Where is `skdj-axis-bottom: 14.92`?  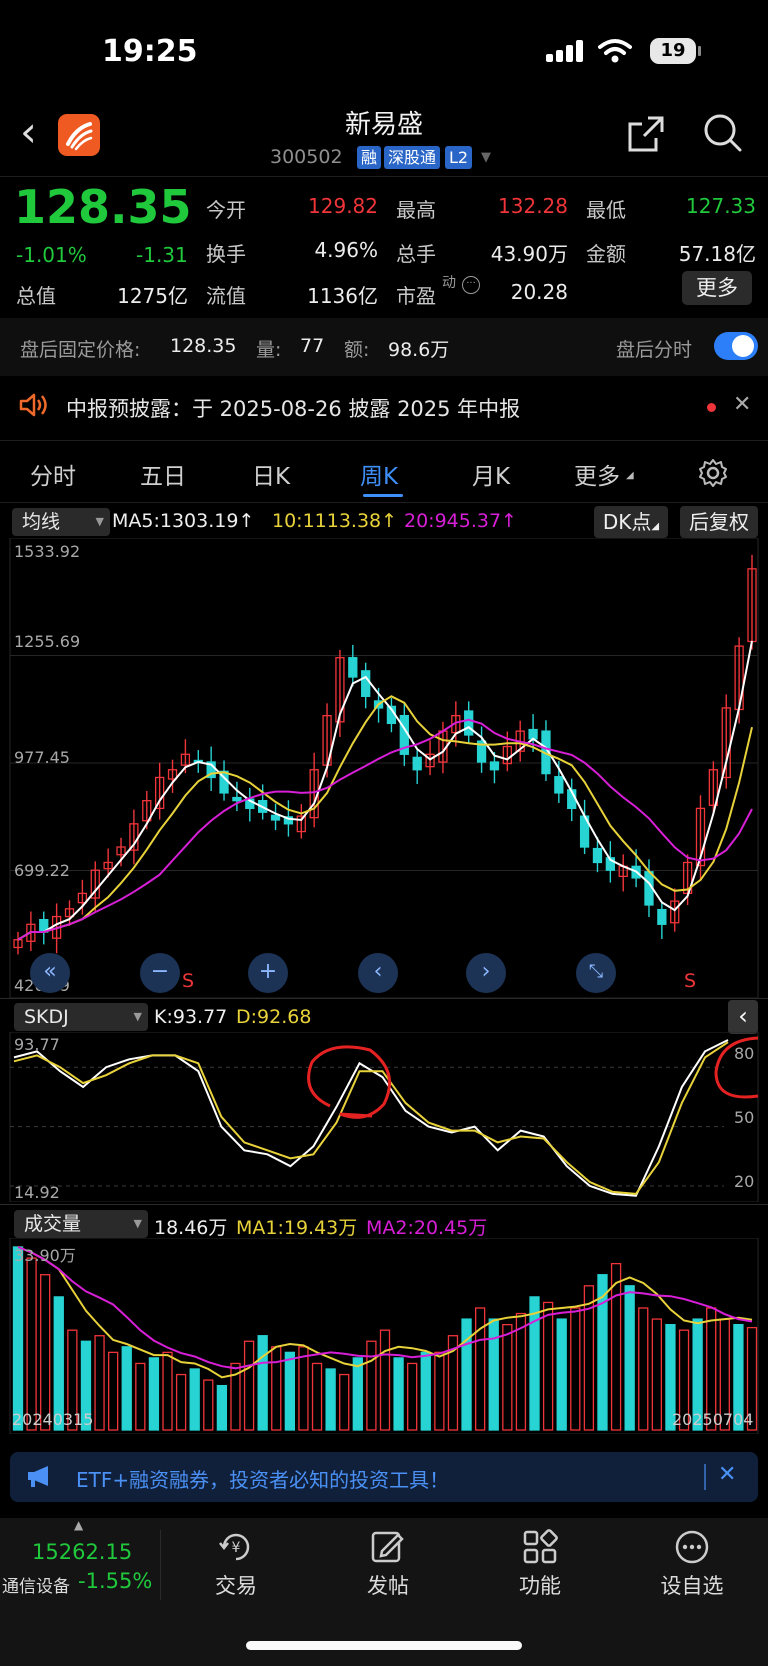 skdj-axis-bottom: 14.92 is located at coordinates (37, 1192).